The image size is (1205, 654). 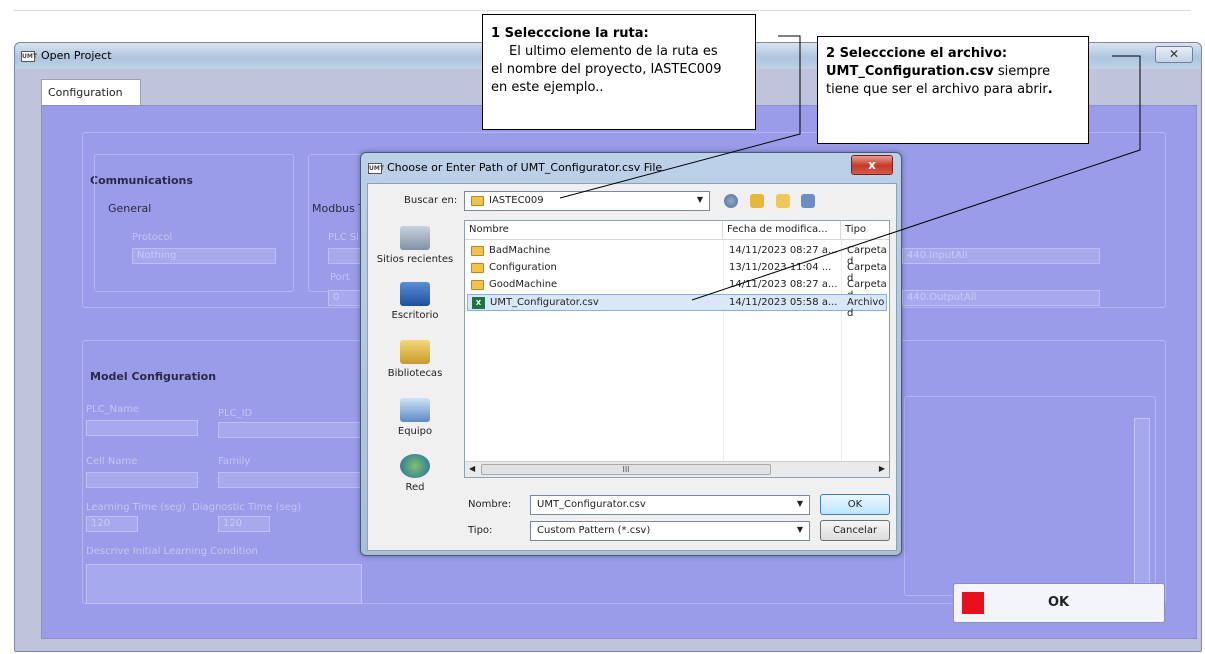 I want to click on libraries-icon, so click(x=415, y=352).